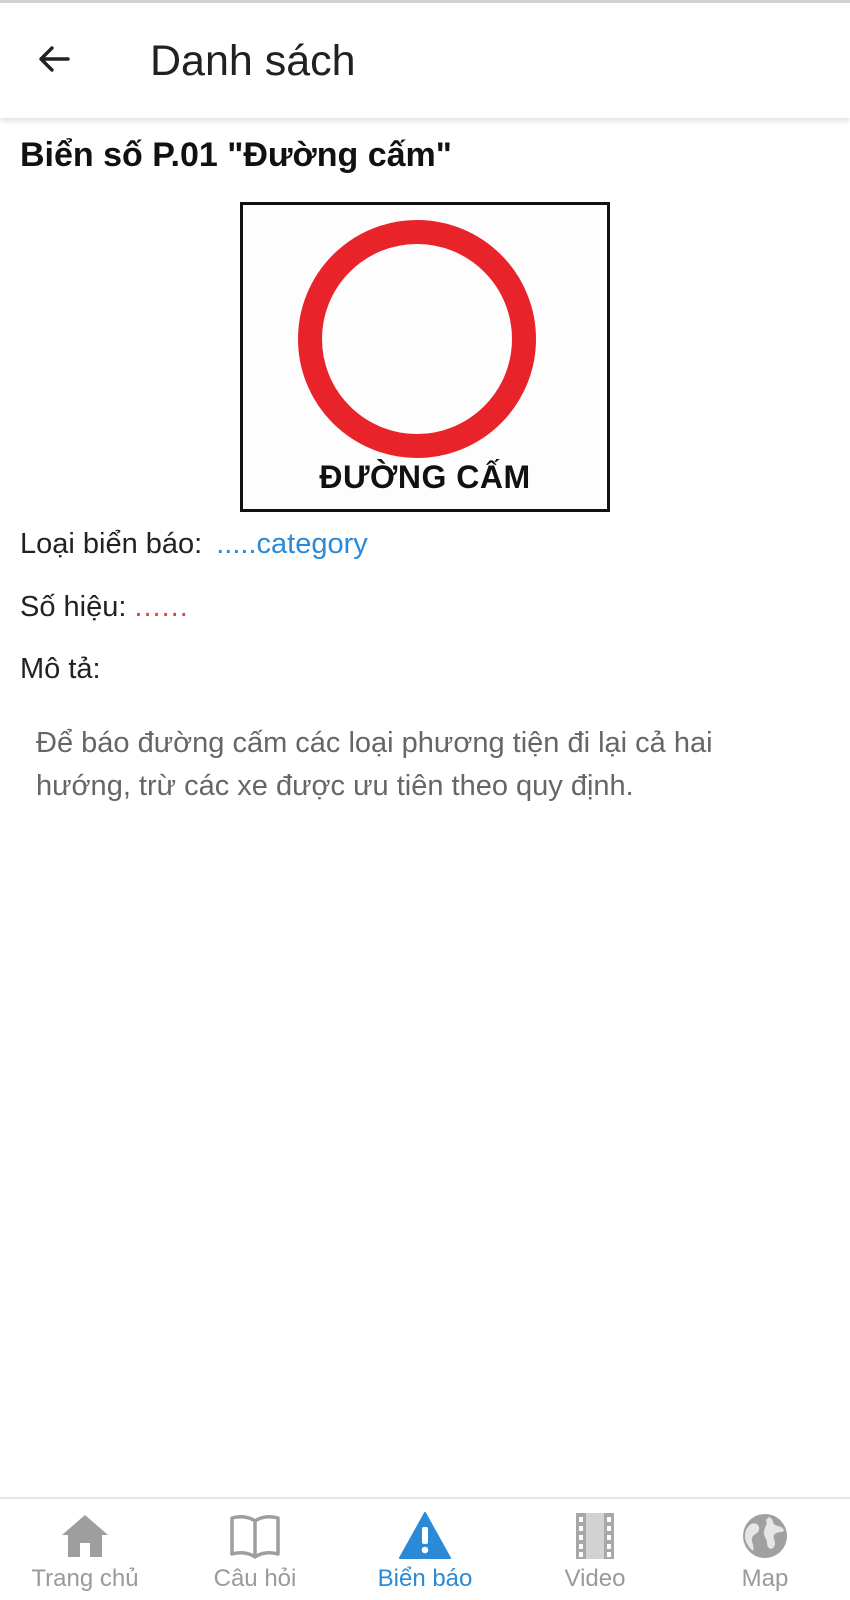 The image size is (850, 1600). Describe the element at coordinates (85, 1536) in the screenshot. I see `home-icon` at that location.